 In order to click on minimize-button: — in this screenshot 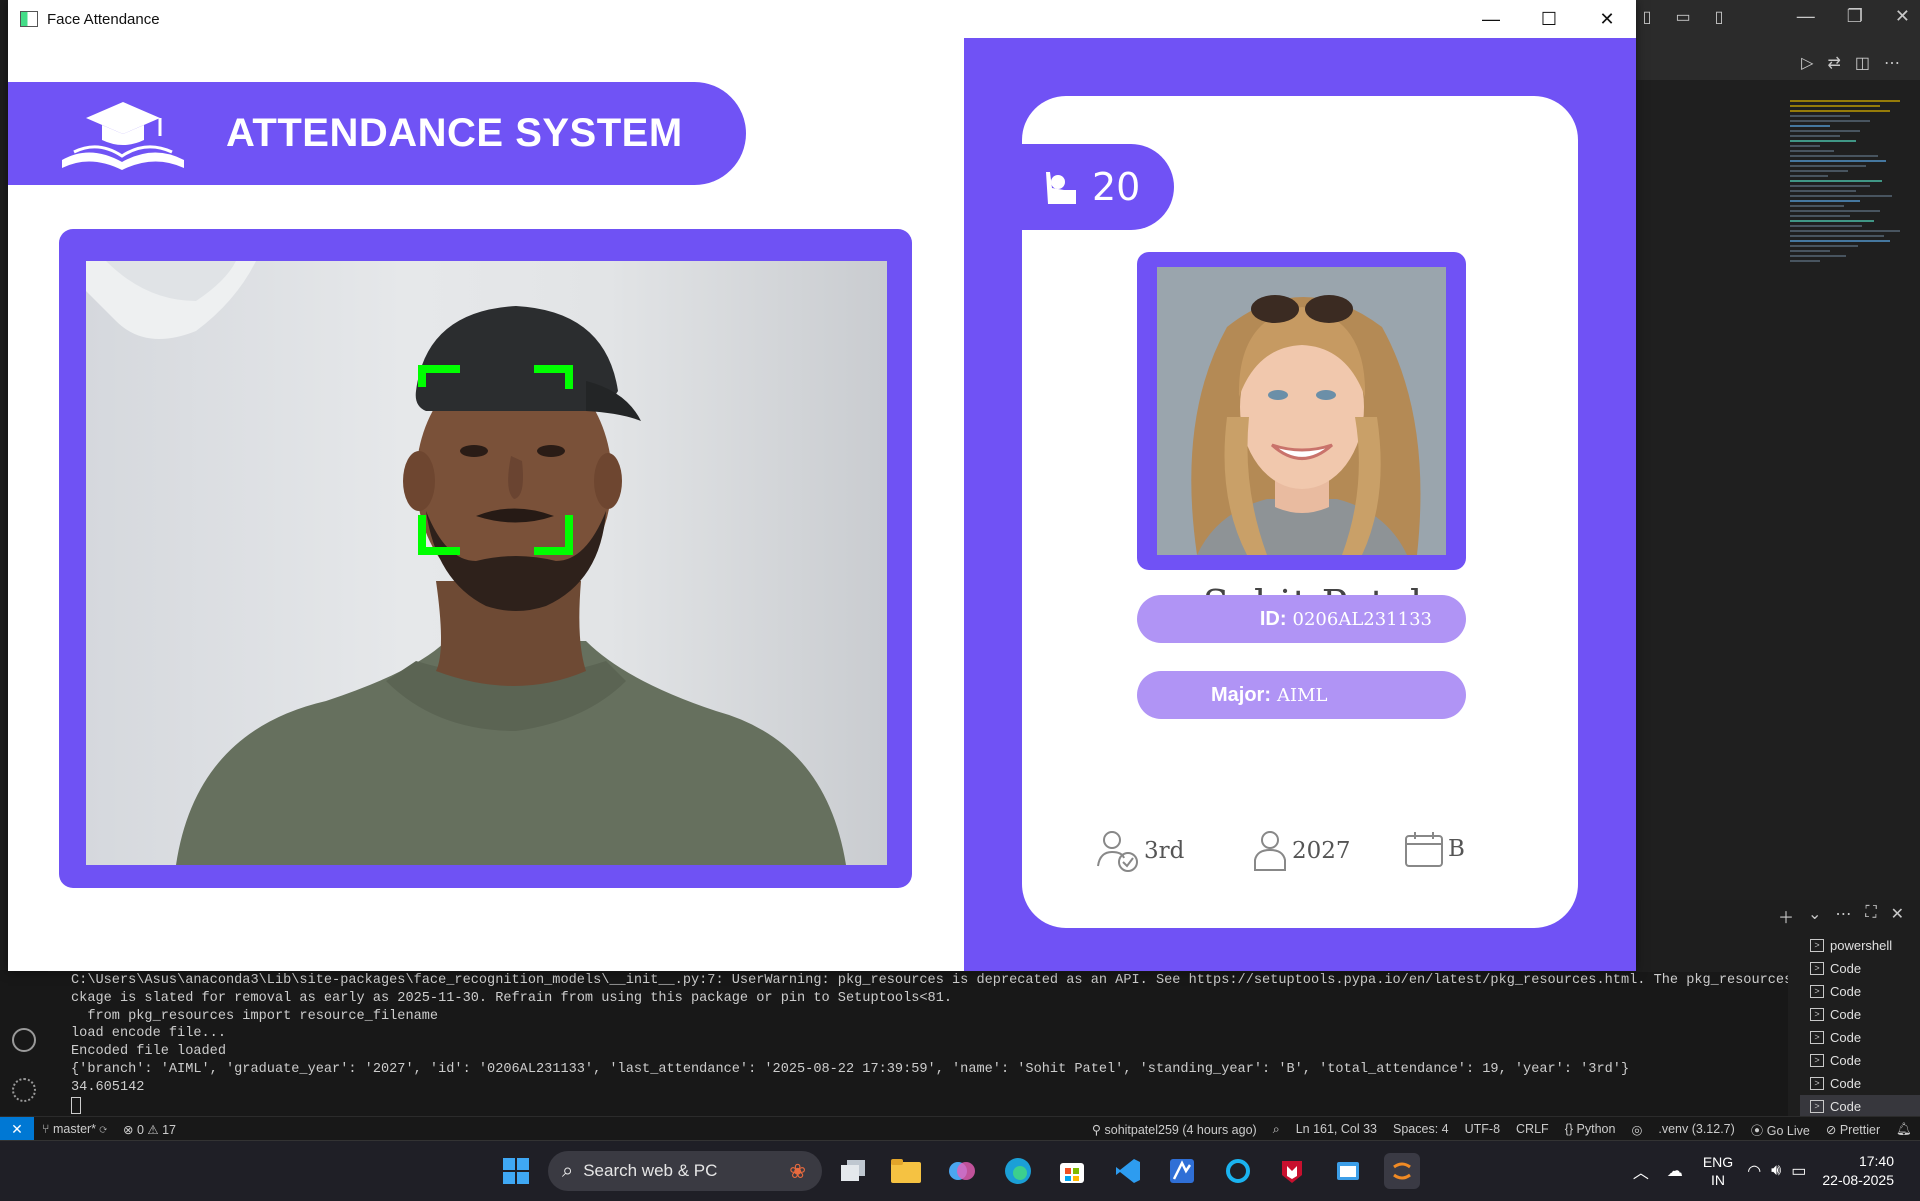, I will do `click(1491, 19)`.